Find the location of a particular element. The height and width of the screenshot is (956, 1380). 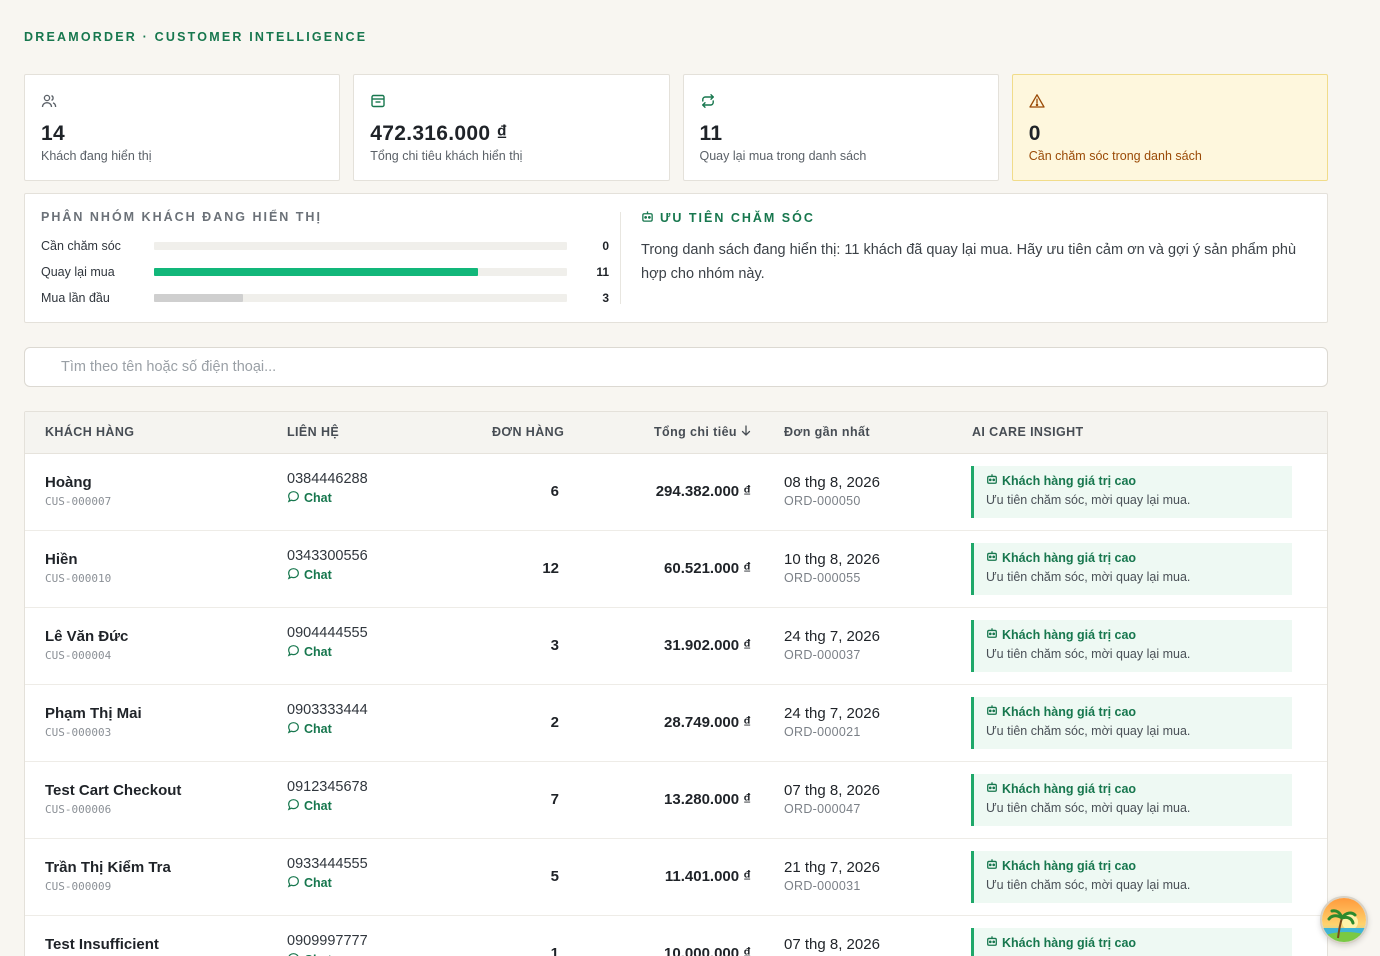

search-box is located at coordinates (676, 367).